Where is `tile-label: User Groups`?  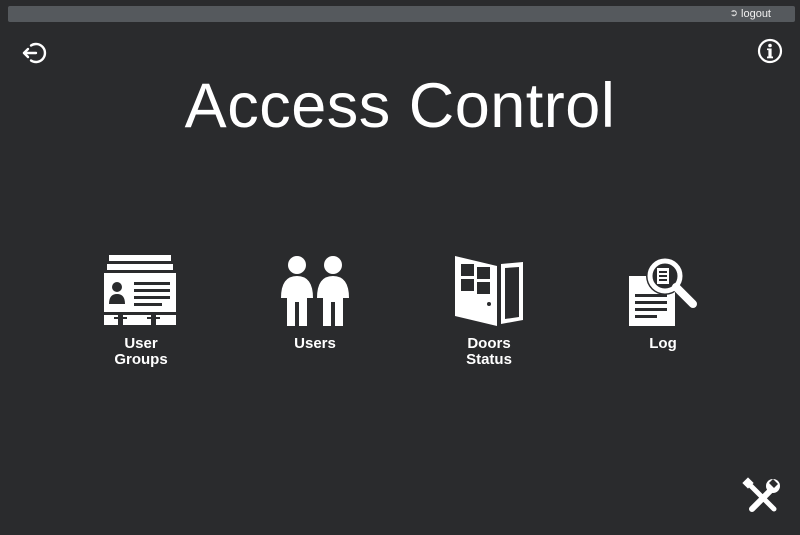
tile-label: User Groups is located at coordinates (141, 351).